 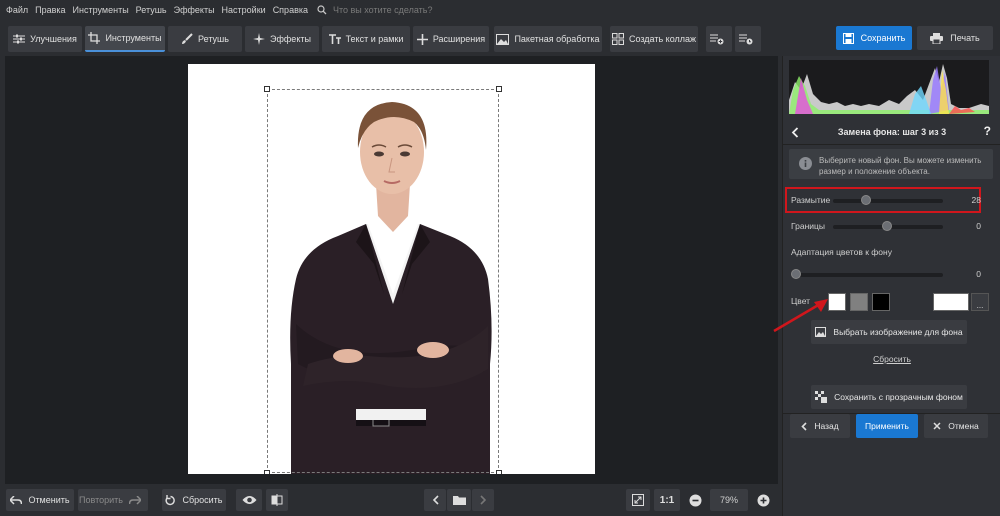 What do you see at coordinates (617, 39) in the screenshot?
I see `grid-icon` at bounding box center [617, 39].